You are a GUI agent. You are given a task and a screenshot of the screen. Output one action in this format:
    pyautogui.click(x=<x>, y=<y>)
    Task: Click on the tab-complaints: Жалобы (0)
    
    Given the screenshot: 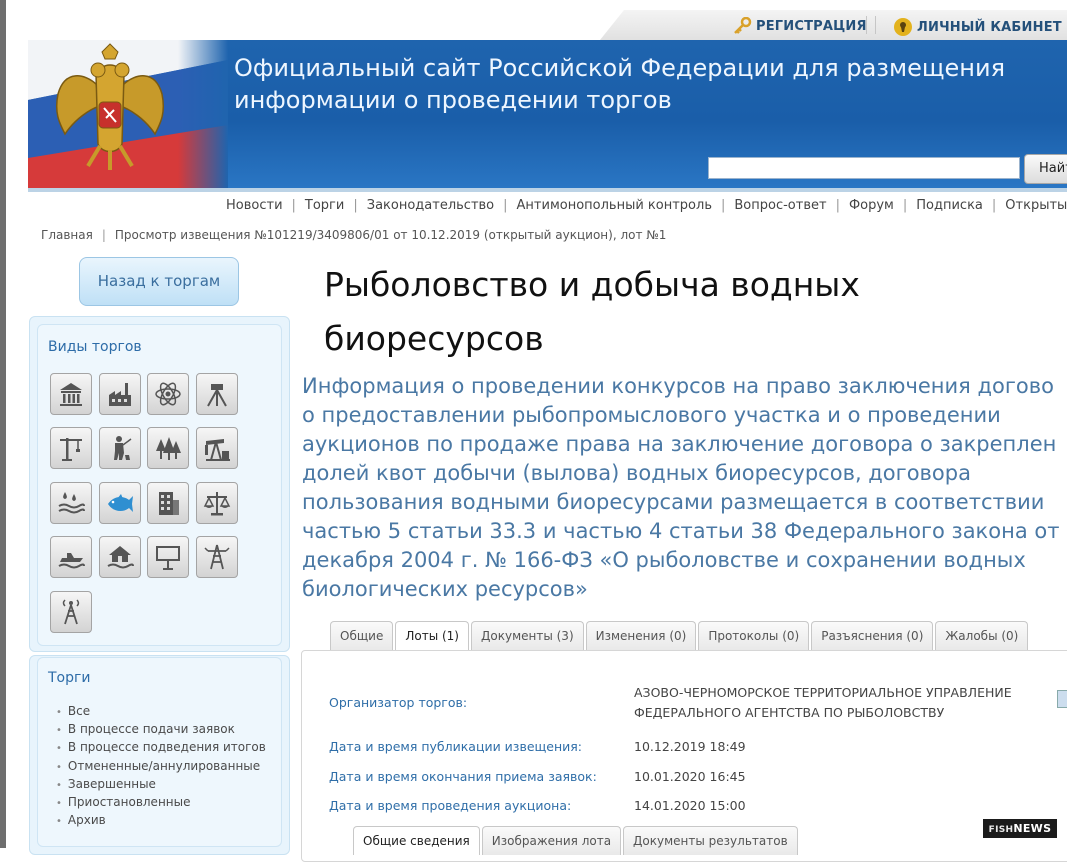 What is the action you would take?
    pyautogui.click(x=982, y=635)
    